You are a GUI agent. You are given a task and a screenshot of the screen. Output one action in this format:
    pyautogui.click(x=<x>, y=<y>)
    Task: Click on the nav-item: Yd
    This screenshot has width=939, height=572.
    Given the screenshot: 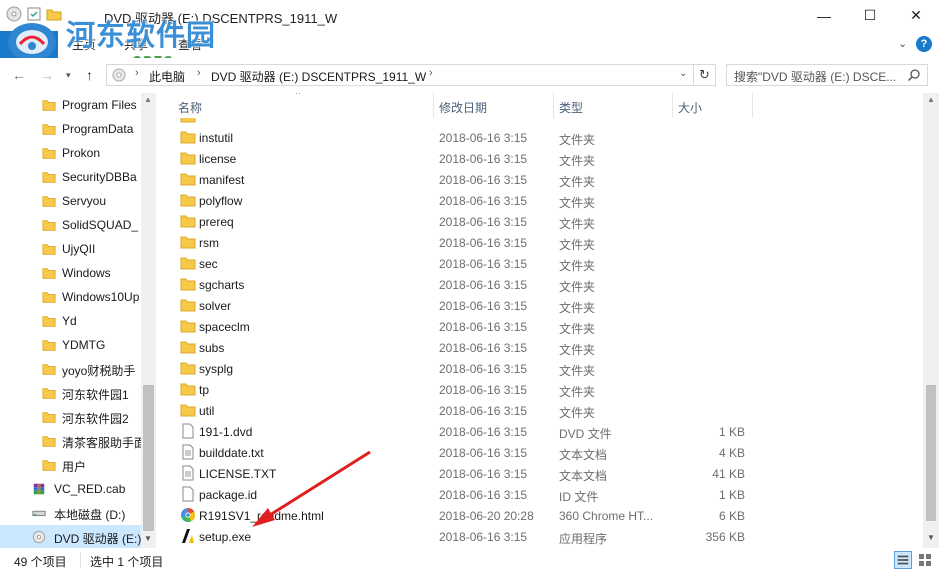 What is the action you would take?
    pyautogui.click(x=70, y=321)
    